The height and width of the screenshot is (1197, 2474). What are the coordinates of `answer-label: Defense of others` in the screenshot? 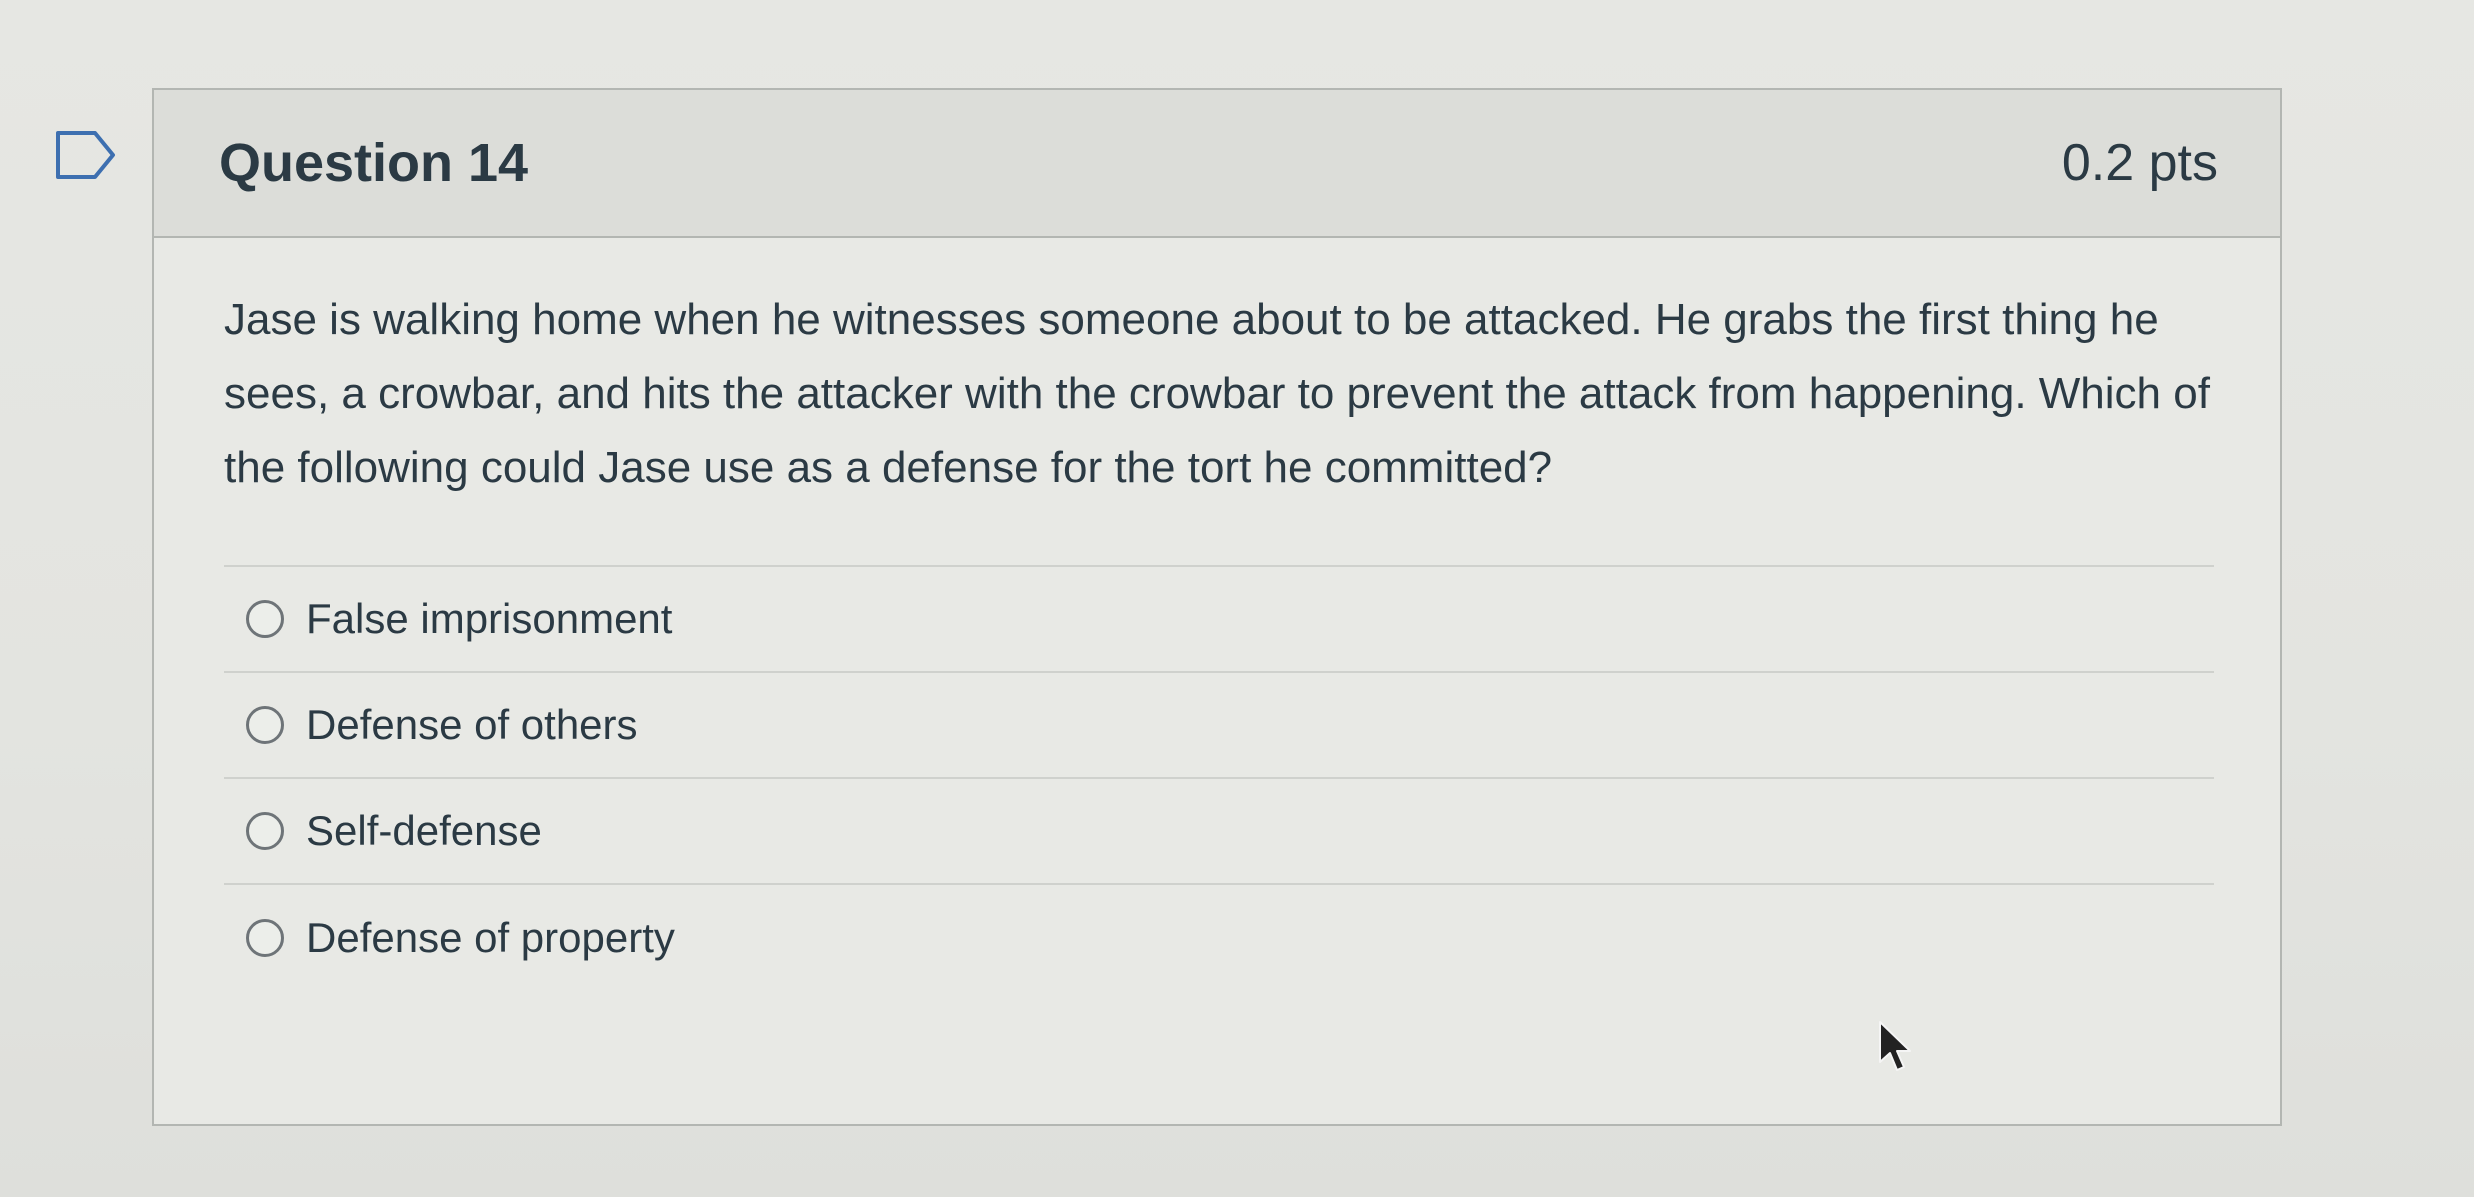 It's located at (472, 725).